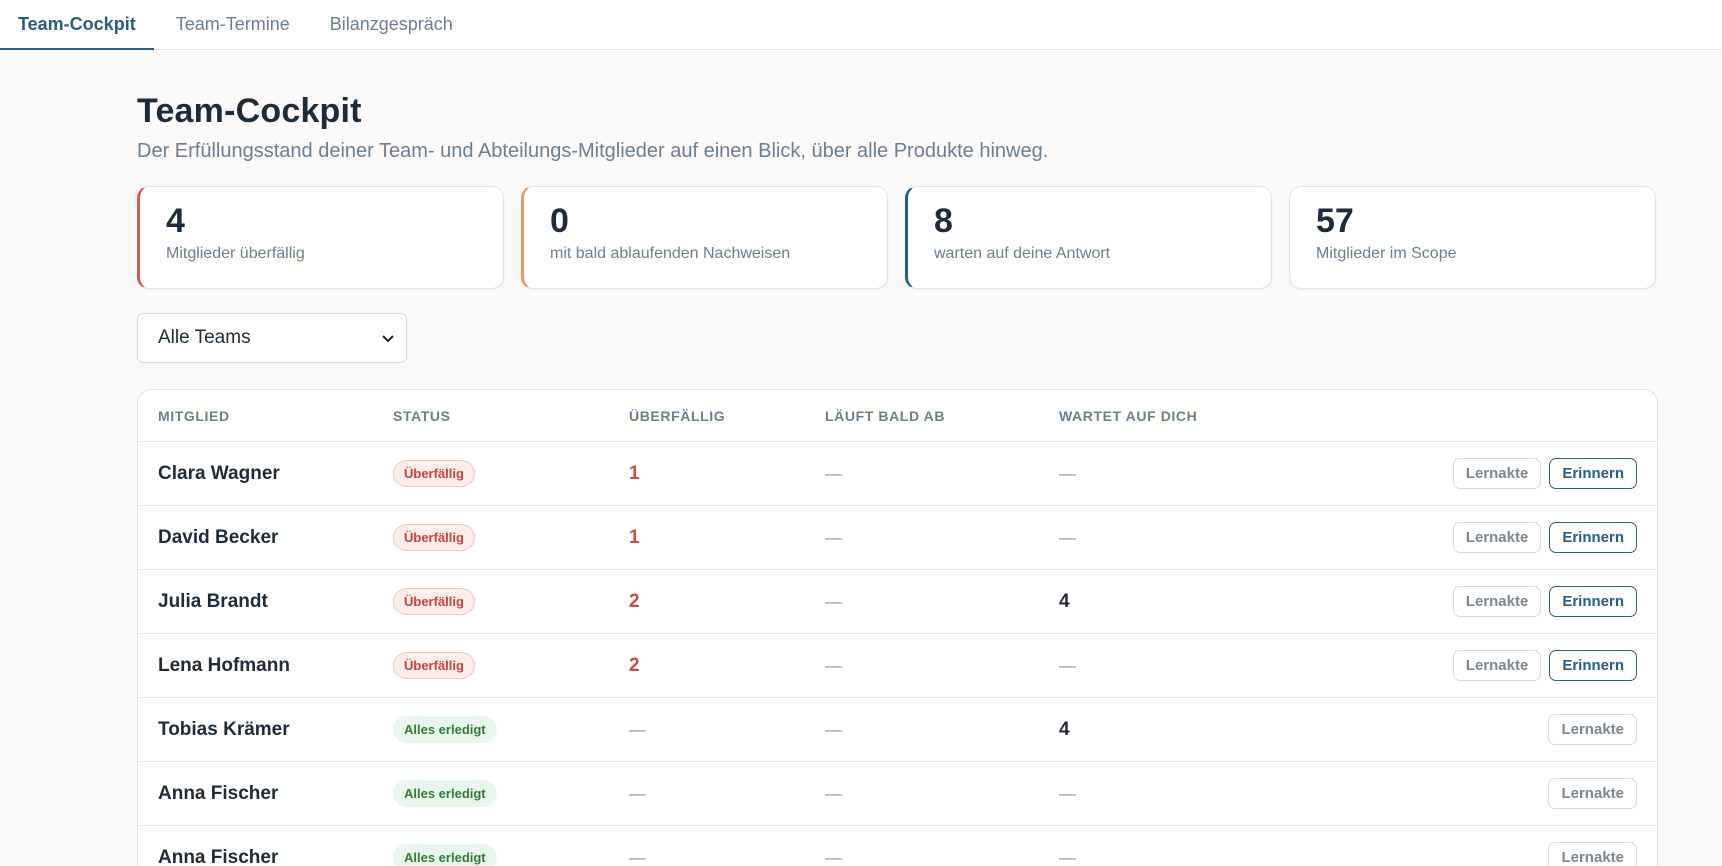 The width and height of the screenshot is (1722, 866). I want to click on kpi-value: 57, so click(1335, 221).